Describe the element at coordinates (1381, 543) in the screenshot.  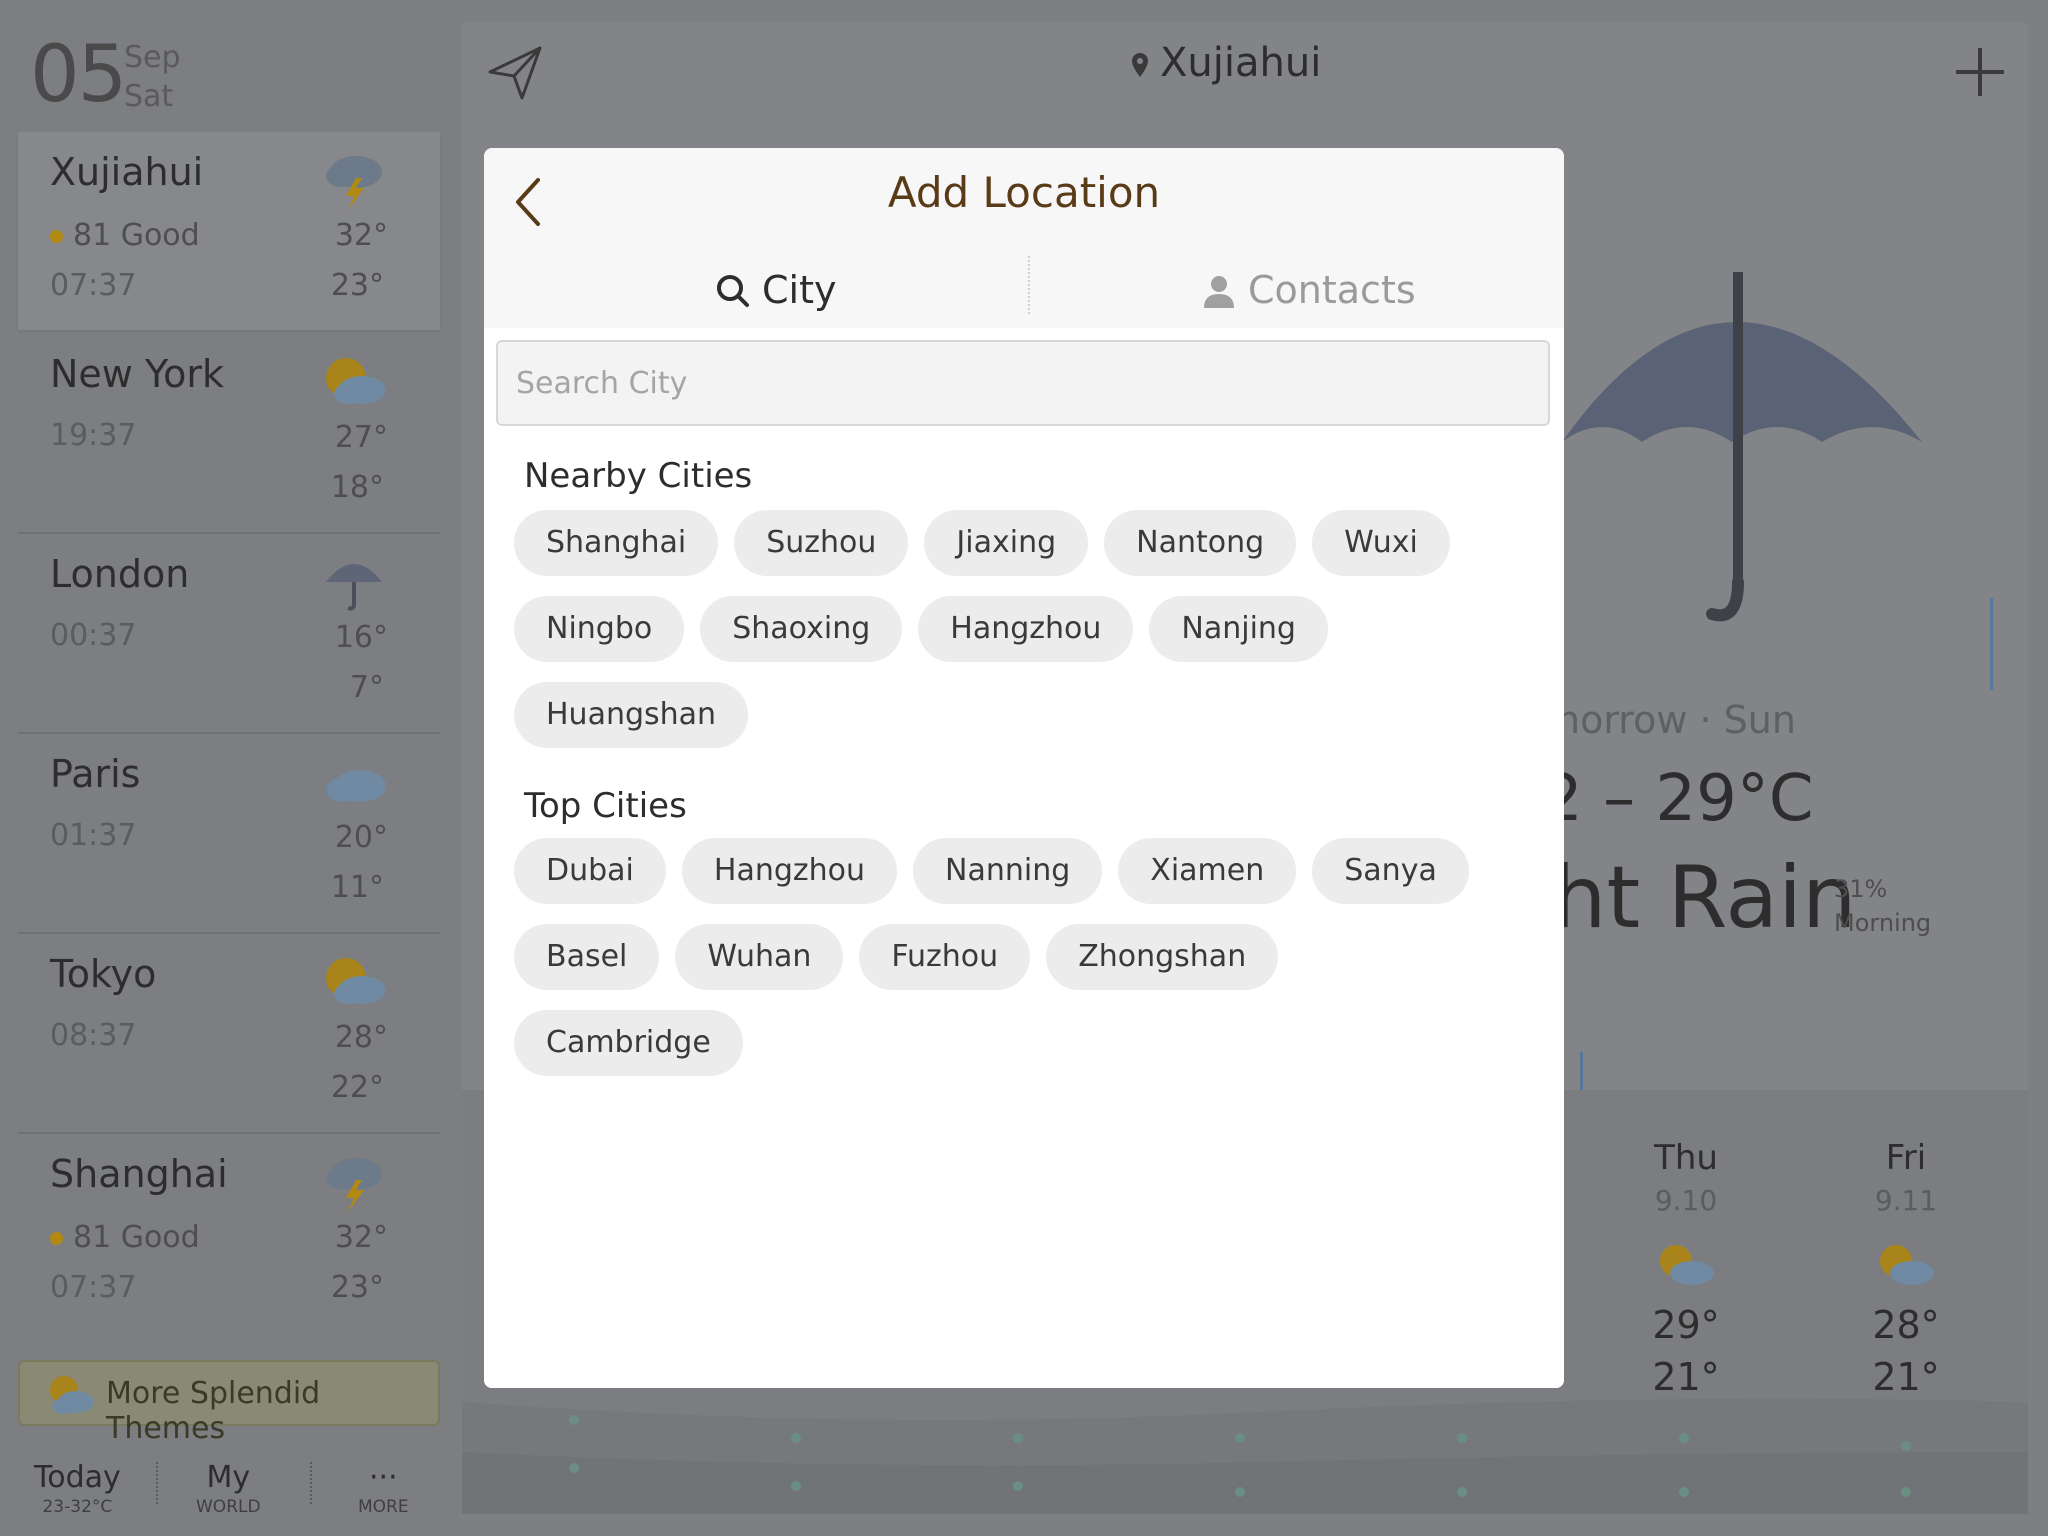
I see `city-chip-wuxi: Wuxi` at that location.